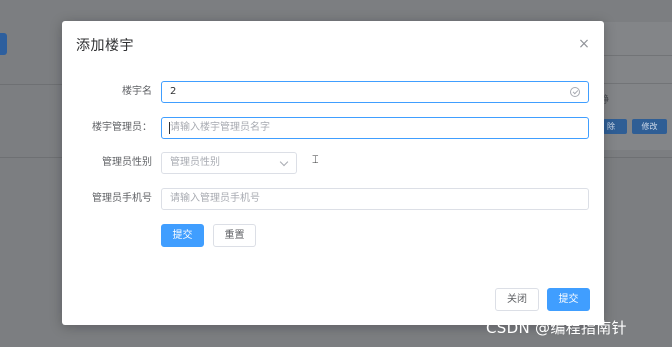 The image size is (672, 347). What do you see at coordinates (173, 91) in the screenshot?
I see `building-name-value: 2` at bounding box center [173, 91].